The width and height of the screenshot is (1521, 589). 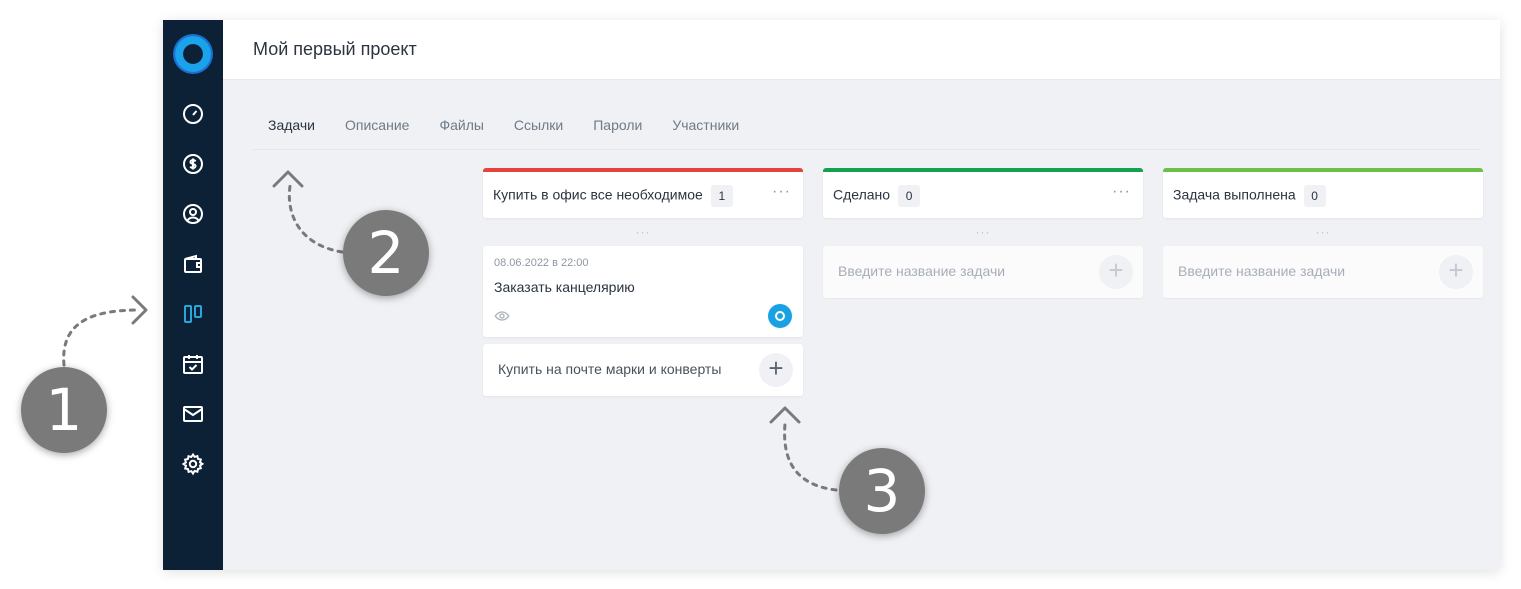 I want to click on annotation-badge-1: 1, so click(x=64, y=410).